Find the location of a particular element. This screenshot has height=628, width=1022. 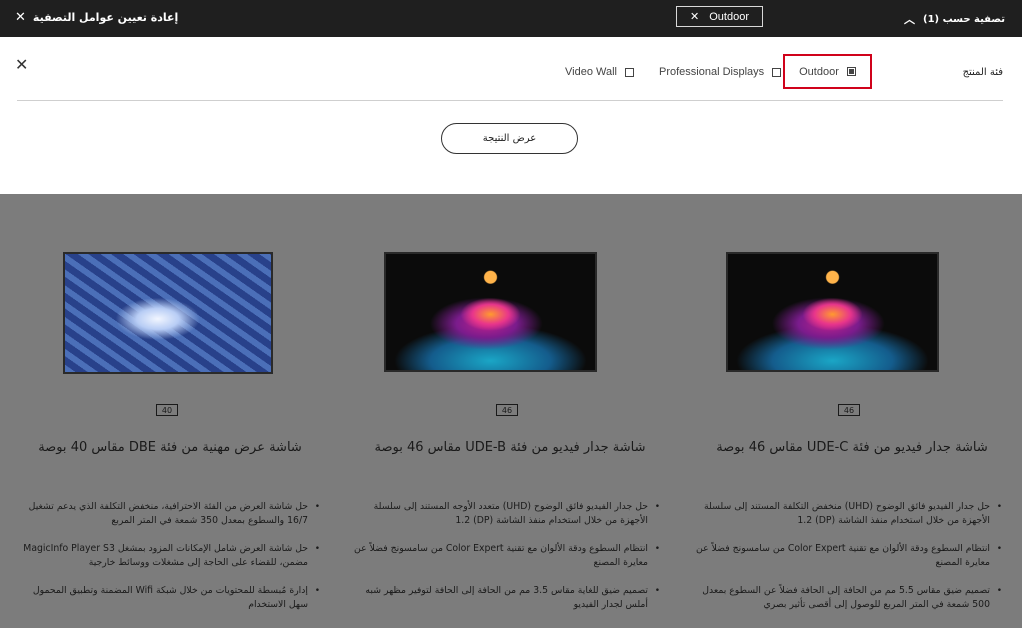

close-panel-icon: ✕ is located at coordinates (21, 64).